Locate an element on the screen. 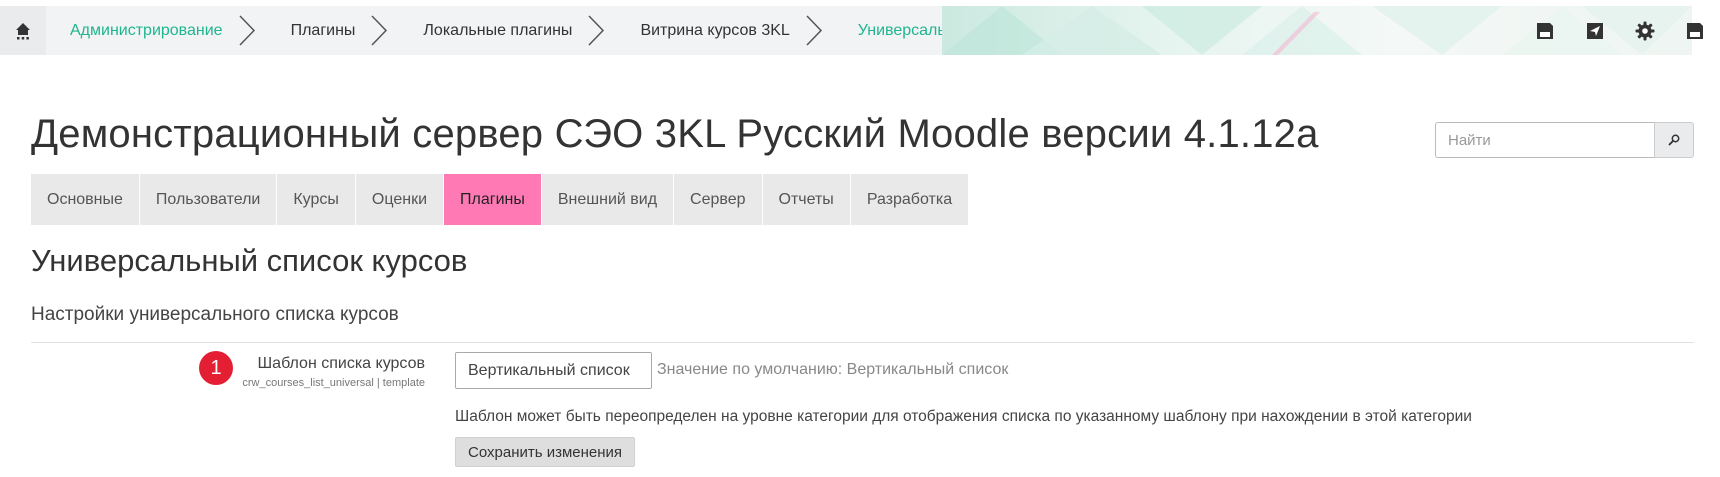 This screenshot has width=1720, height=477. save-changes-button: Сохранить изменения is located at coordinates (545, 452).